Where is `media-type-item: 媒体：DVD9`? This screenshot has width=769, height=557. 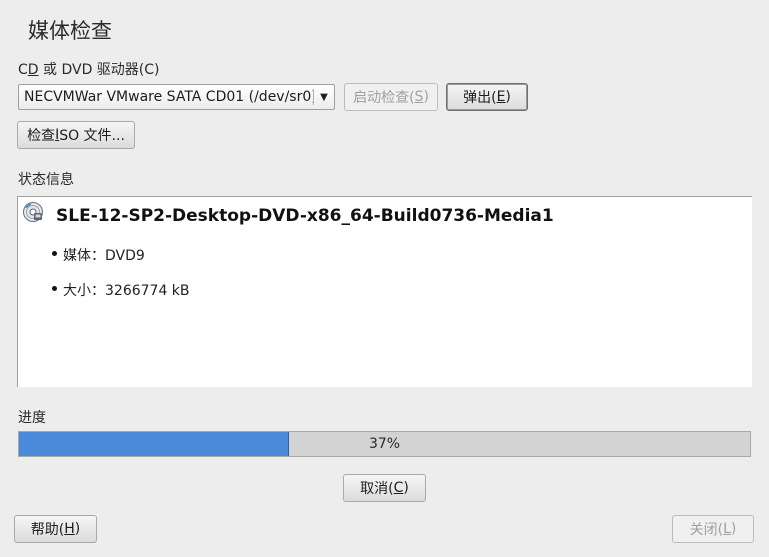 media-type-item: 媒体：DVD9 is located at coordinates (98, 255).